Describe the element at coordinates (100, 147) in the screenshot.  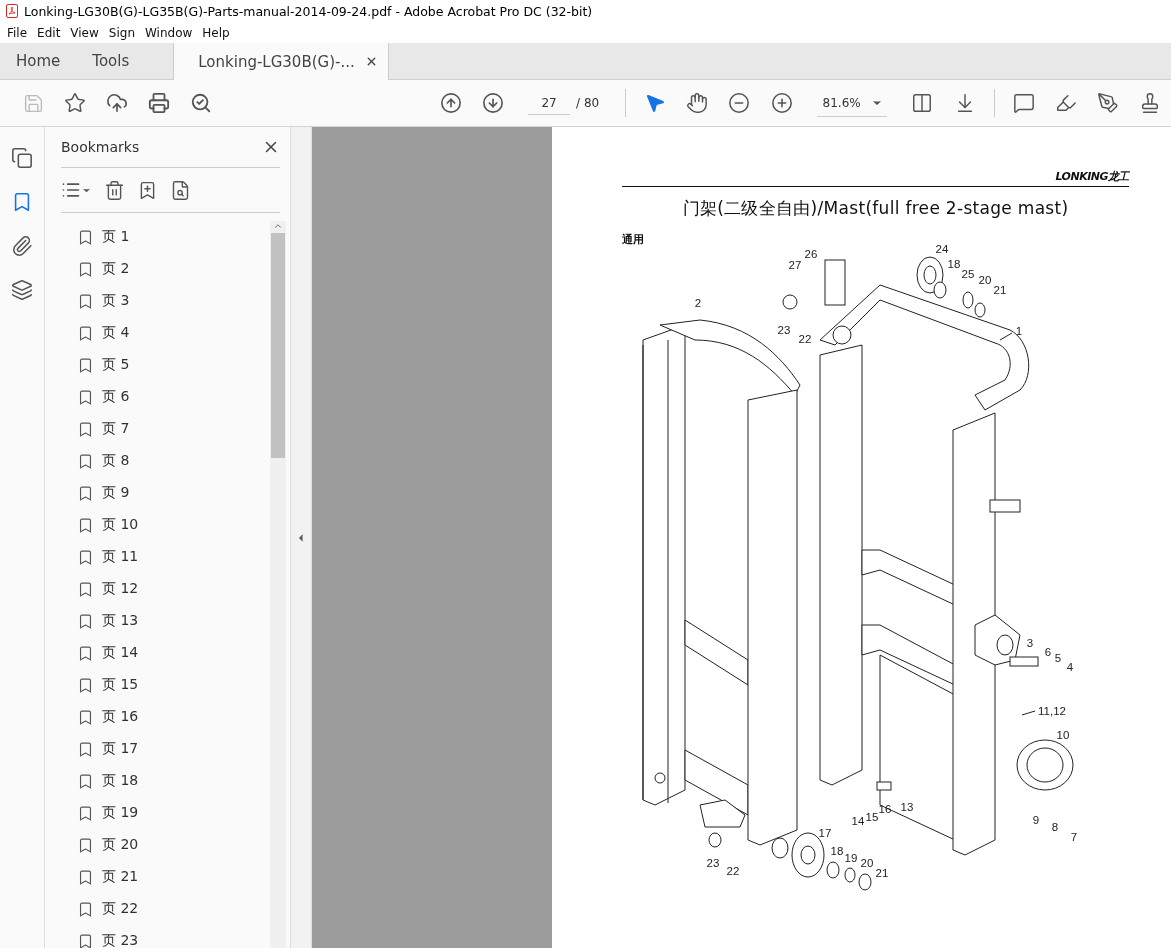
I see `panel-title: Bookmarks` at that location.